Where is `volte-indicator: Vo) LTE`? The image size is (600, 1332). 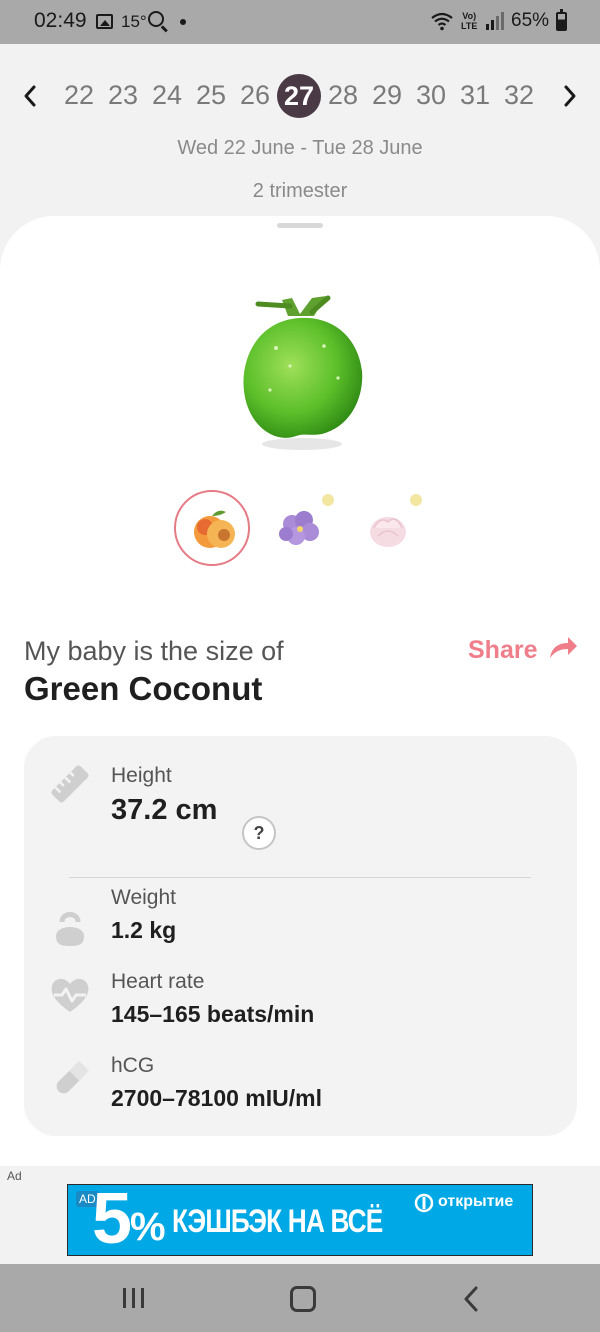 volte-indicator: Vo) LTE is located at coordinates (469, 21).